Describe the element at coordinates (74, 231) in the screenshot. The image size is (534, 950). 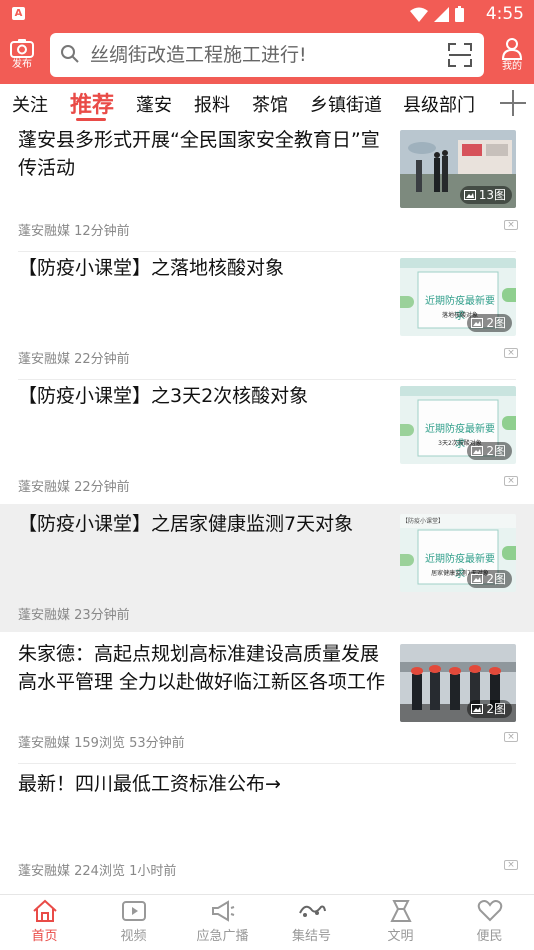
I see `news-meta: 蓬安融媒 12分钟前` at that location.